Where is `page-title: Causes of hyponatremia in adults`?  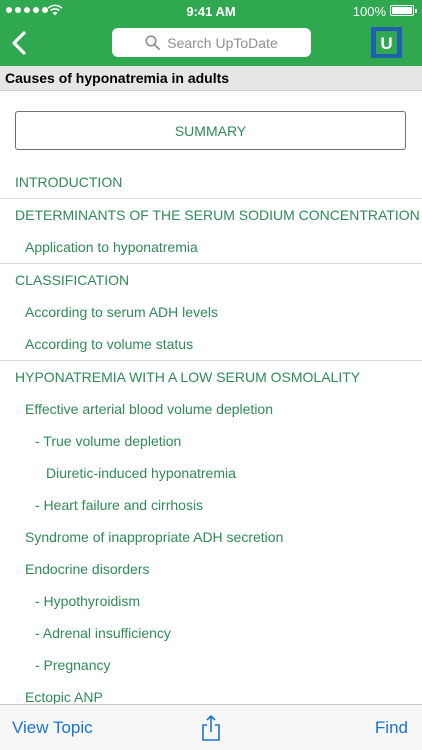 page-title: Causes of hyponatremia in adults is located at coordinates (117, 78).